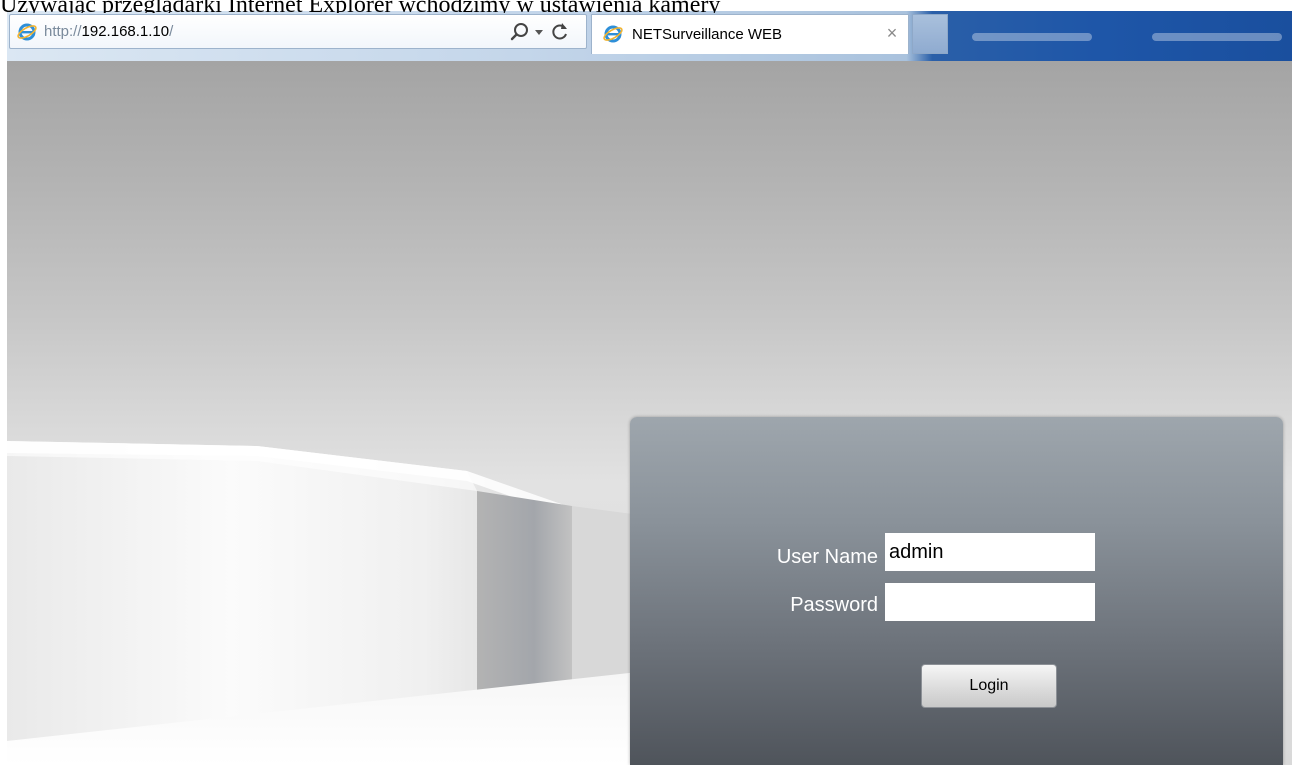  I want to click on password-input, so click(990, 602).